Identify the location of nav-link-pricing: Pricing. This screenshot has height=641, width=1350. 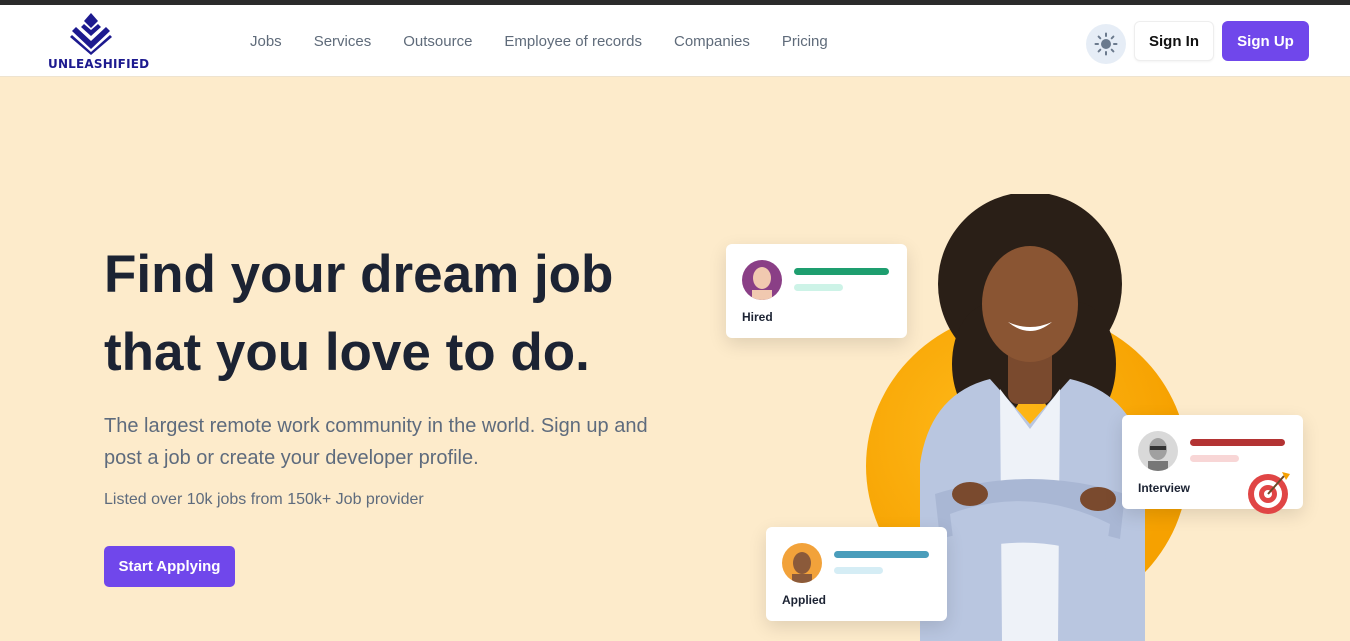
(805, 41).